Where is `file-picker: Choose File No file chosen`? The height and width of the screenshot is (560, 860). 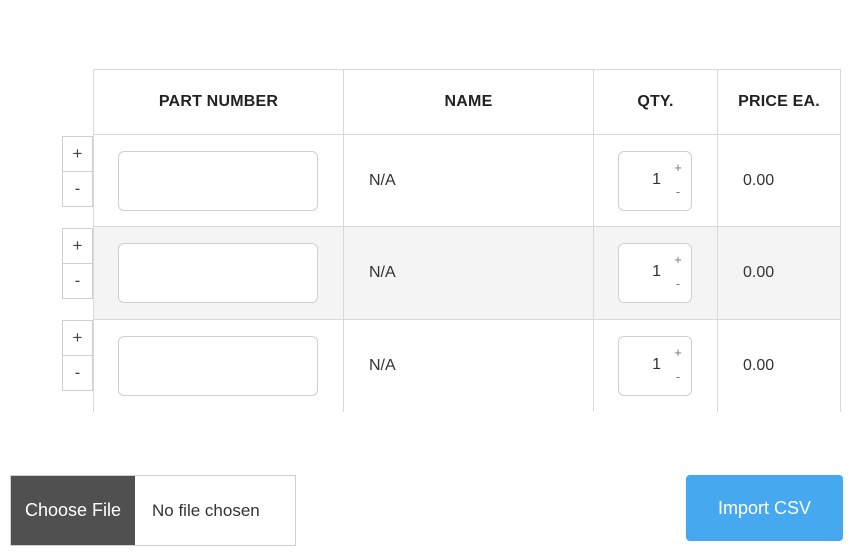
file-picker: Choose File No file chosen is located at coordinates (153, 510).